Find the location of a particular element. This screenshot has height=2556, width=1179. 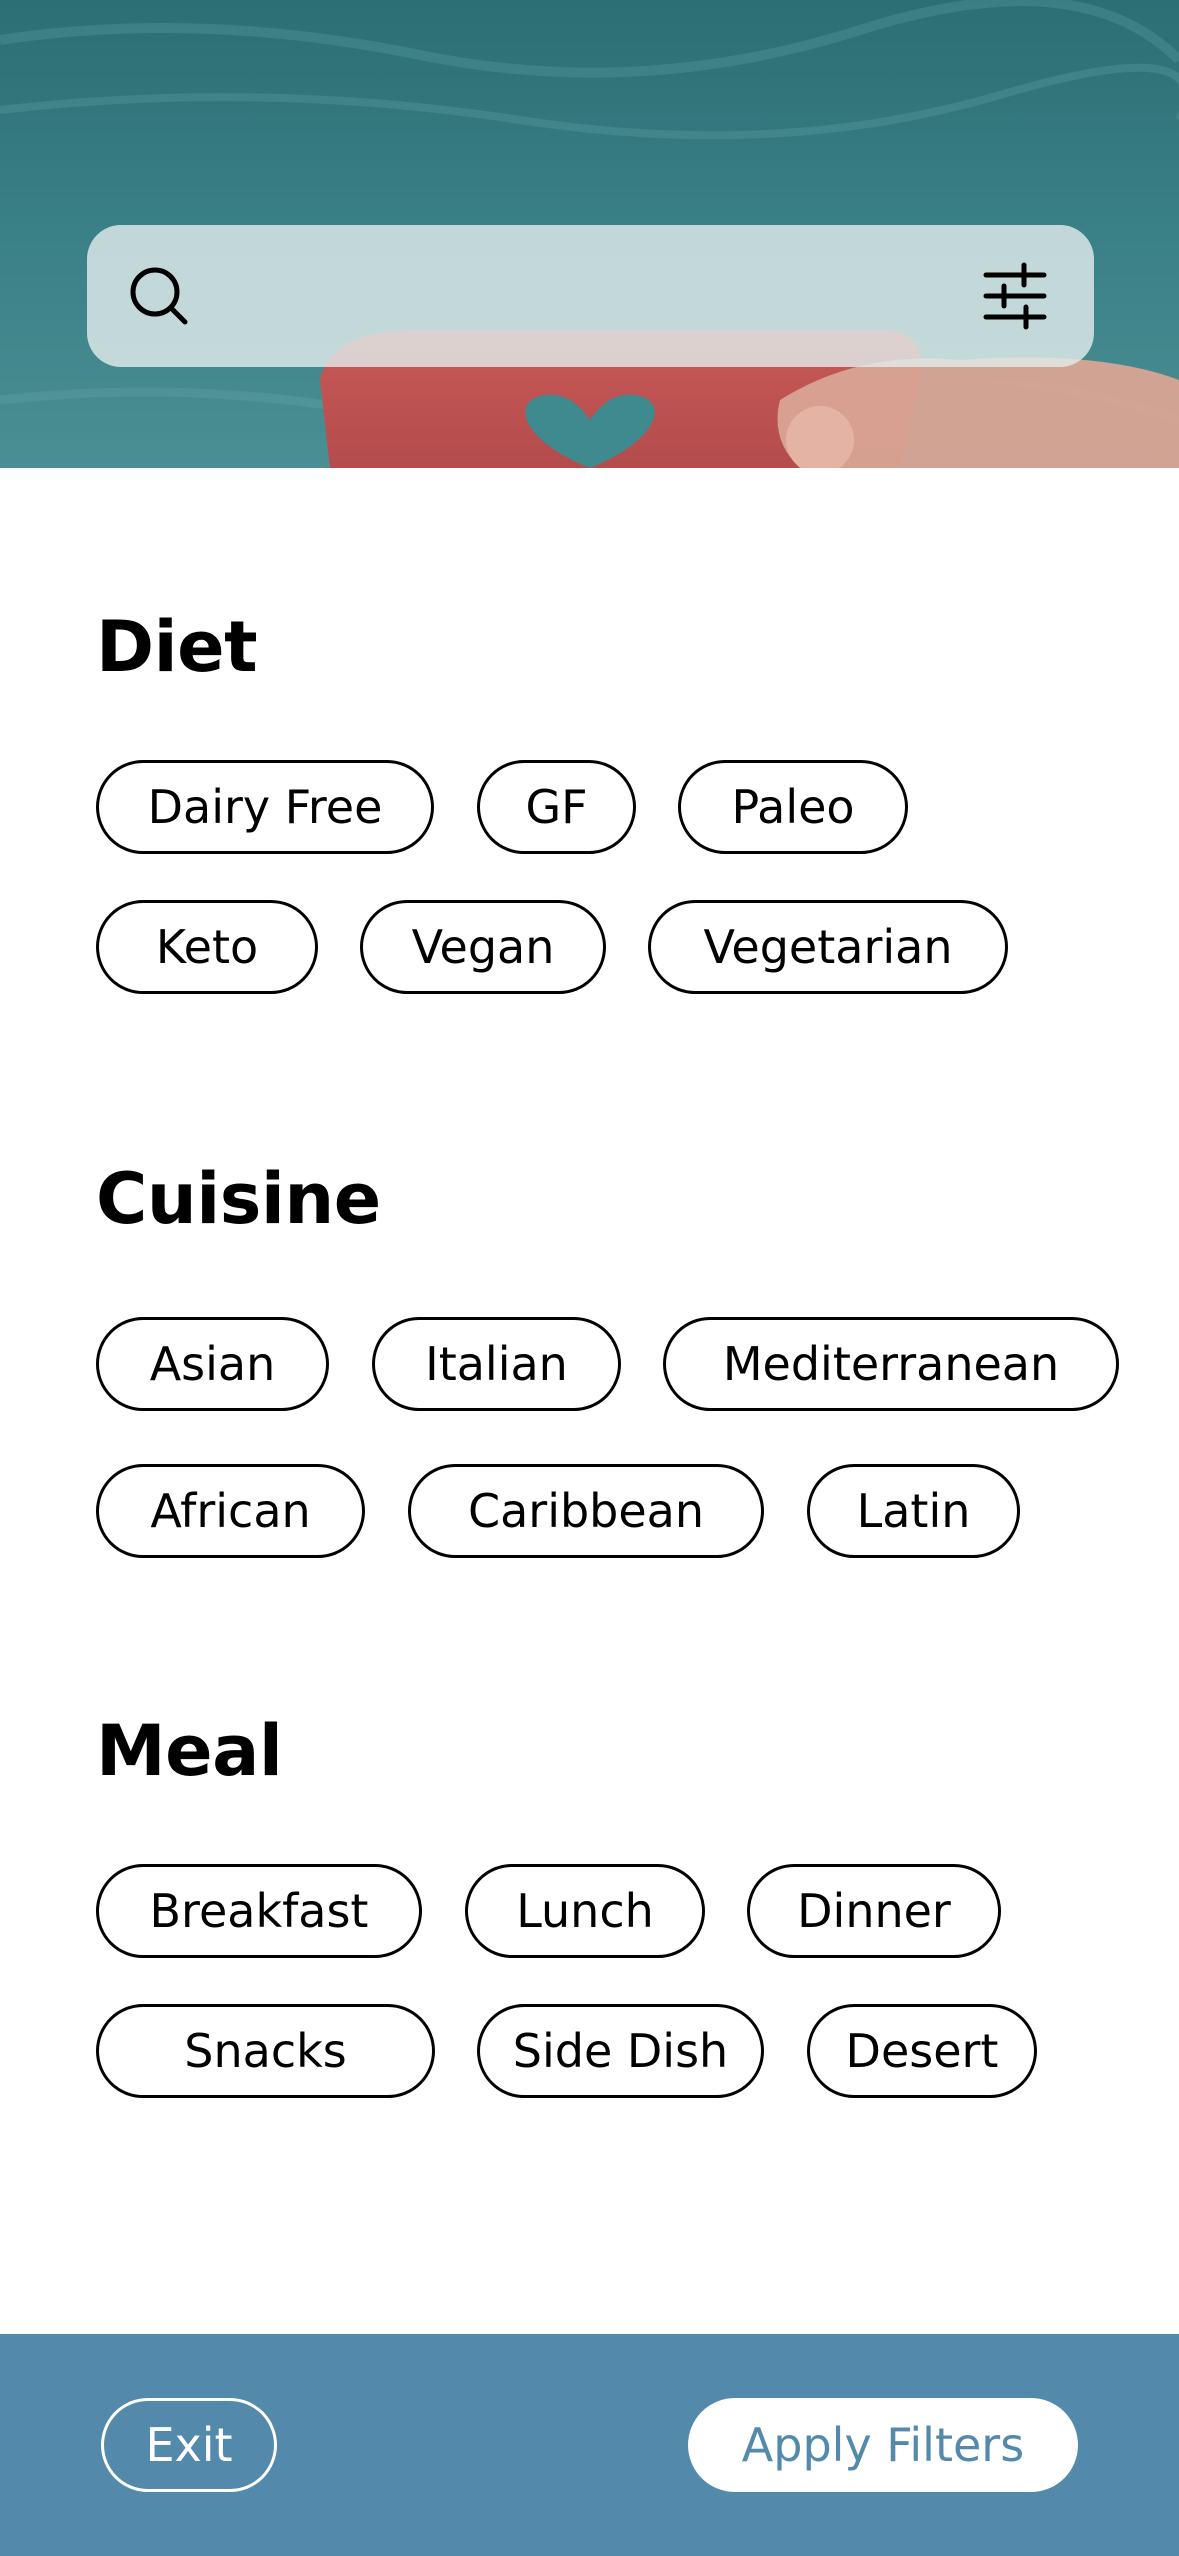

footer-bar: Exit Apply Filters is located at coordinates (589, 2445).